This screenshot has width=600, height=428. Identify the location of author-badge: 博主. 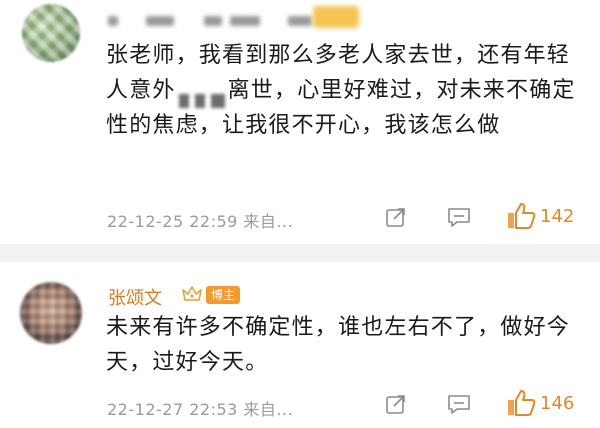
(223, 295).